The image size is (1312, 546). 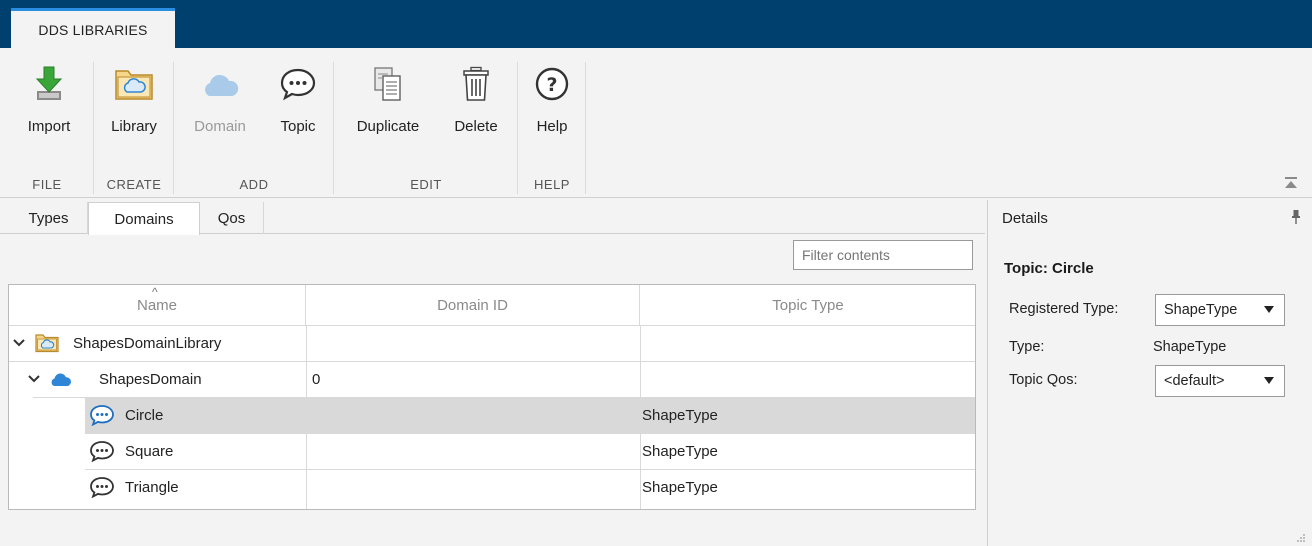 I want to click on tab-types: Types, so click(x=49, y=218).